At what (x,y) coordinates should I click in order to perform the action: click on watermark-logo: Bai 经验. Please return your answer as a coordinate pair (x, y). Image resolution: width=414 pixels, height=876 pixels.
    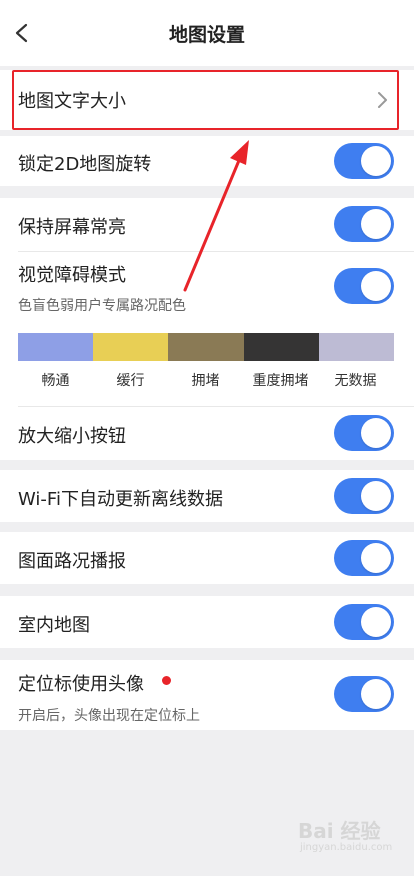
    Looking at the image, I should click on (339, 831).